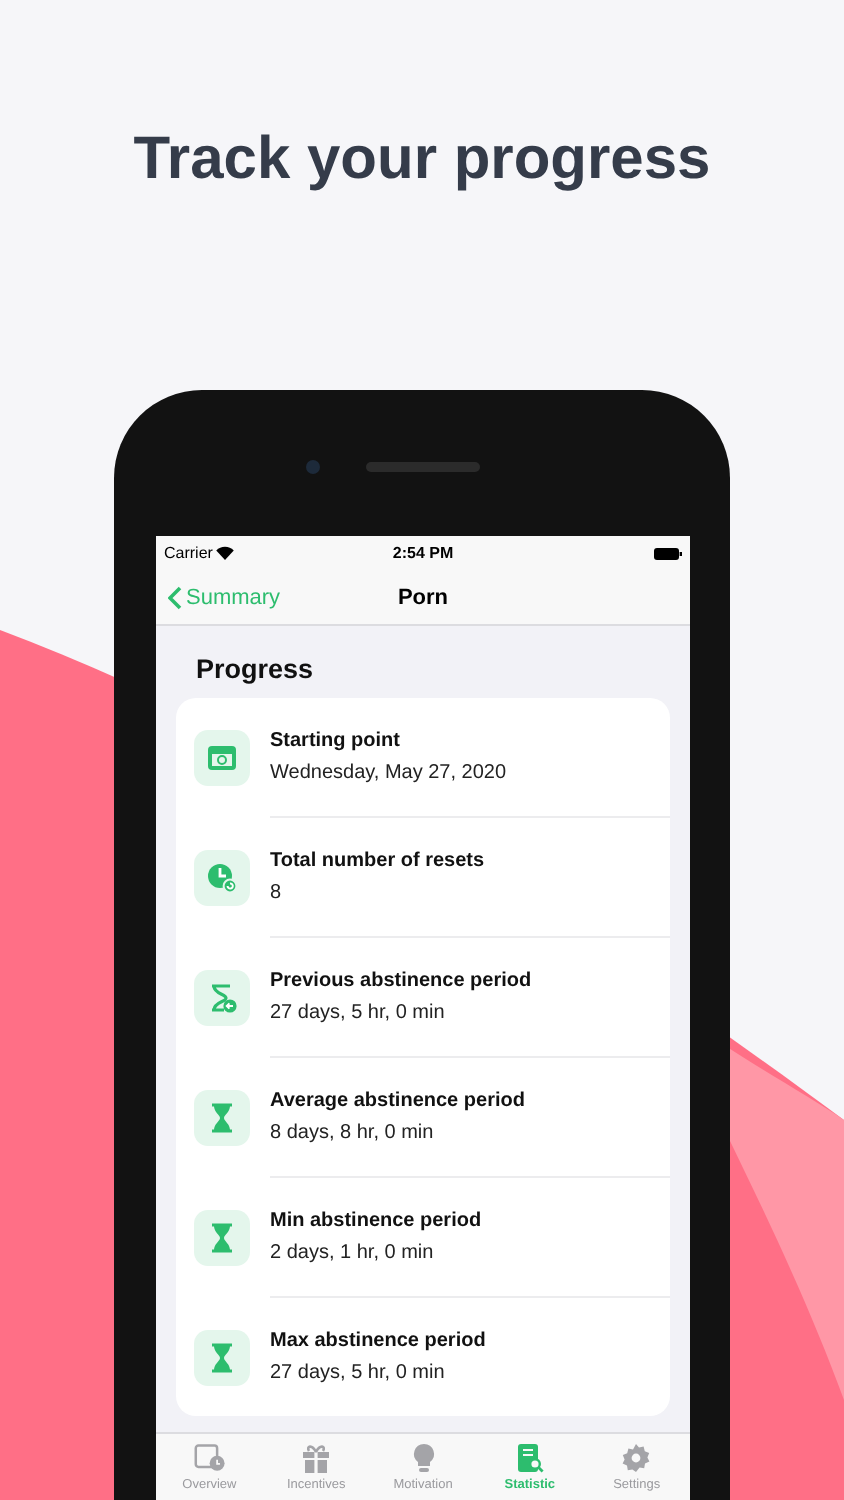 The height and width of the screenshot is (1500, 844). Describe the element at coordinates (353, 1253) in the screenshot. I see `stat-value: 2 days, 1 hr, 0 min` at that location.